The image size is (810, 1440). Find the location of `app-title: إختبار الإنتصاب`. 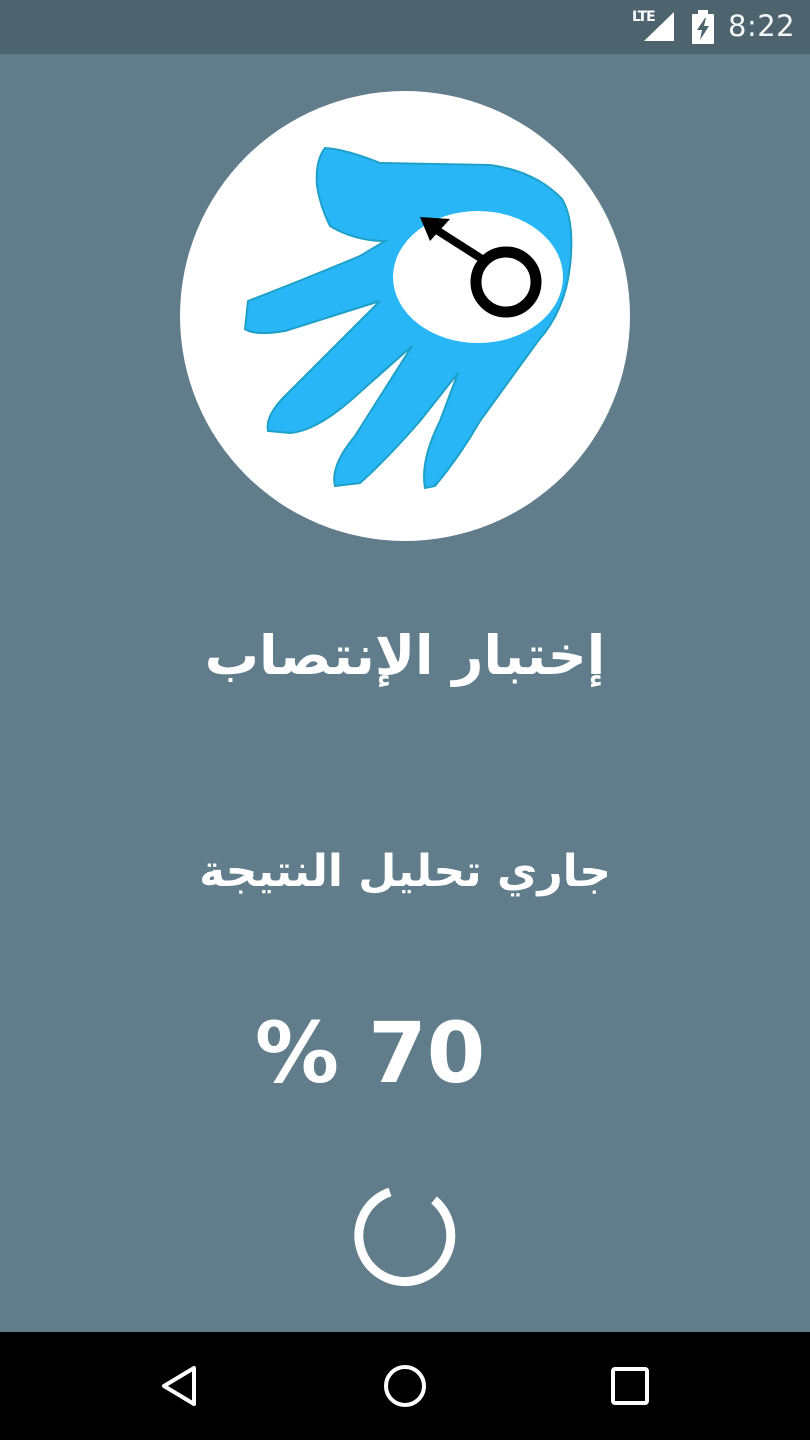

app-title: إختبار الإنتصاب is located at coordinates (405, 655).